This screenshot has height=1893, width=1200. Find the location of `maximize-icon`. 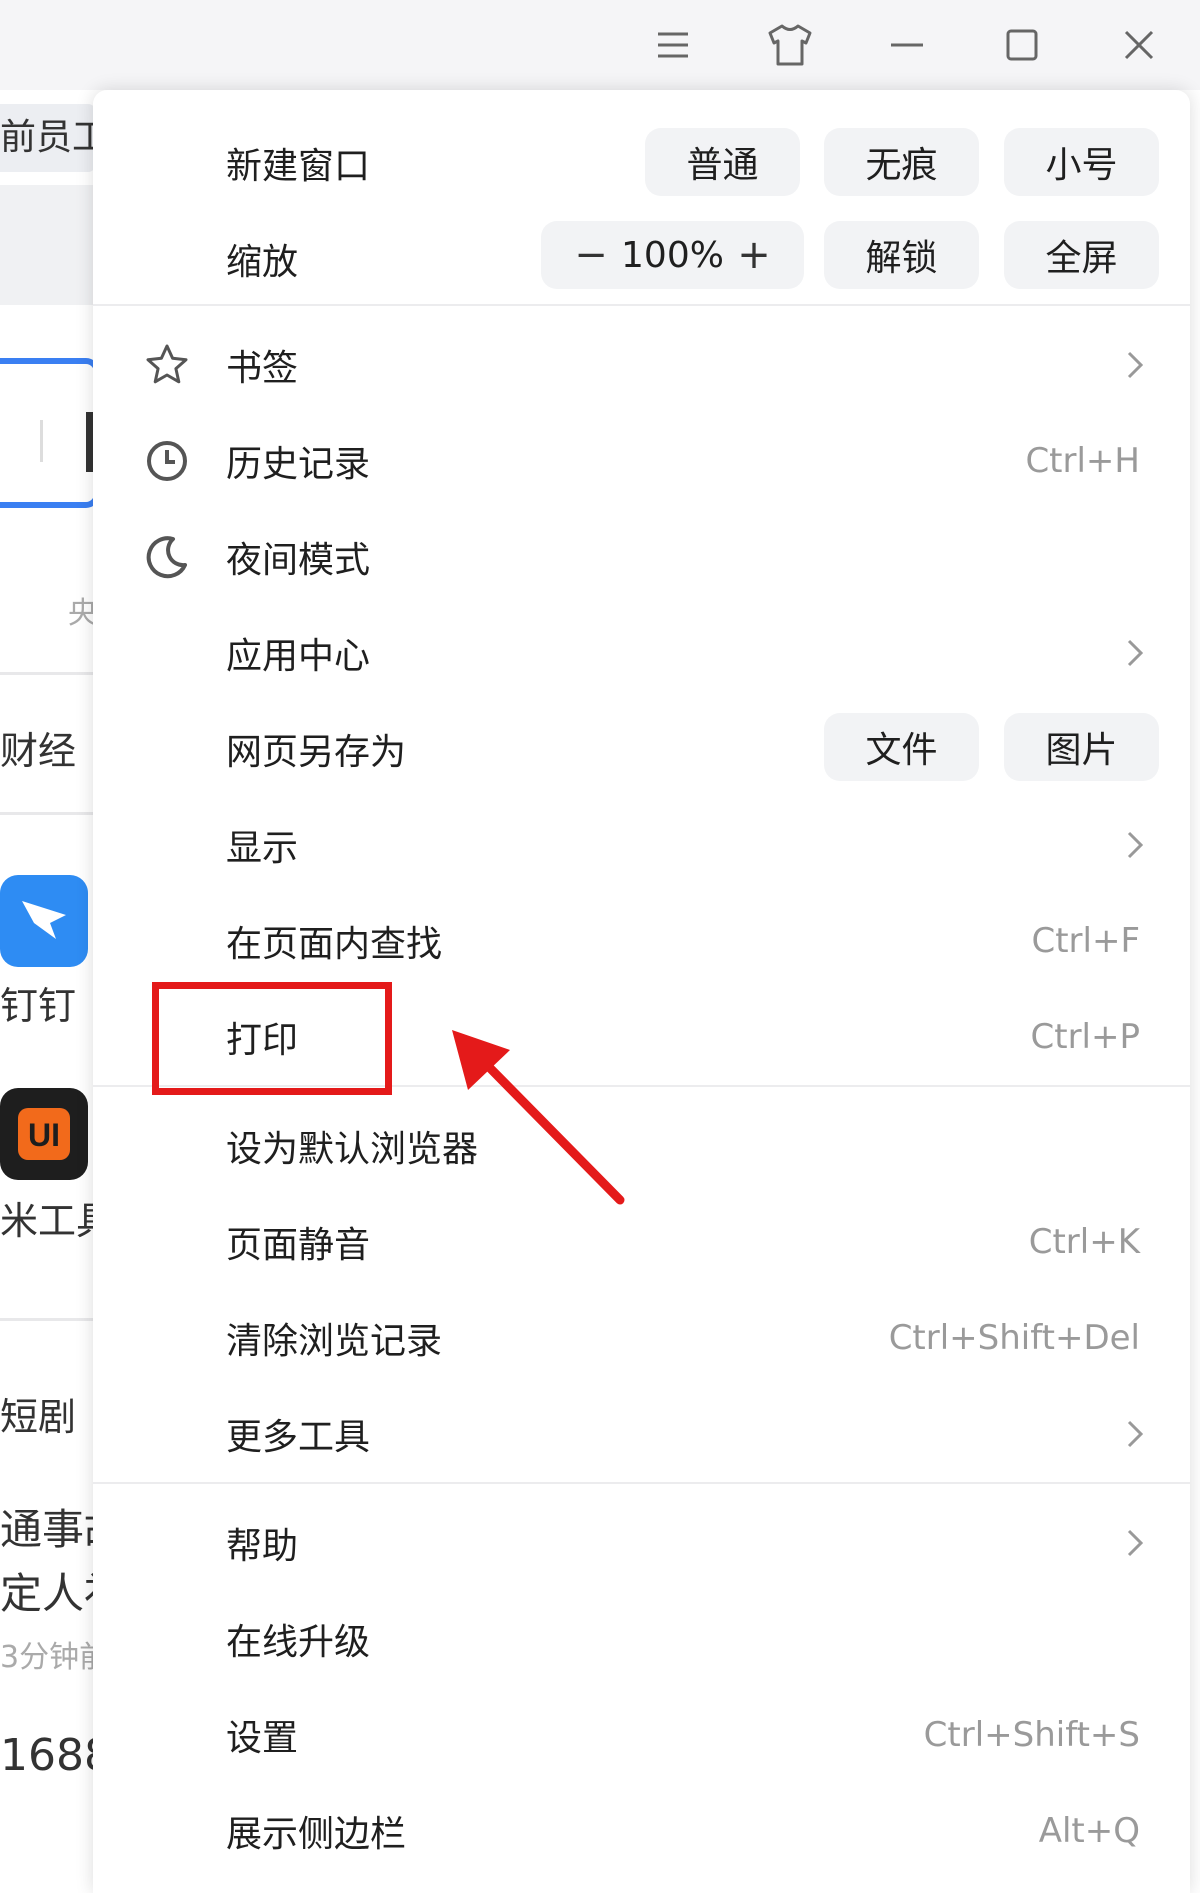

maximize-icon is located at coordinates (1022, 45).